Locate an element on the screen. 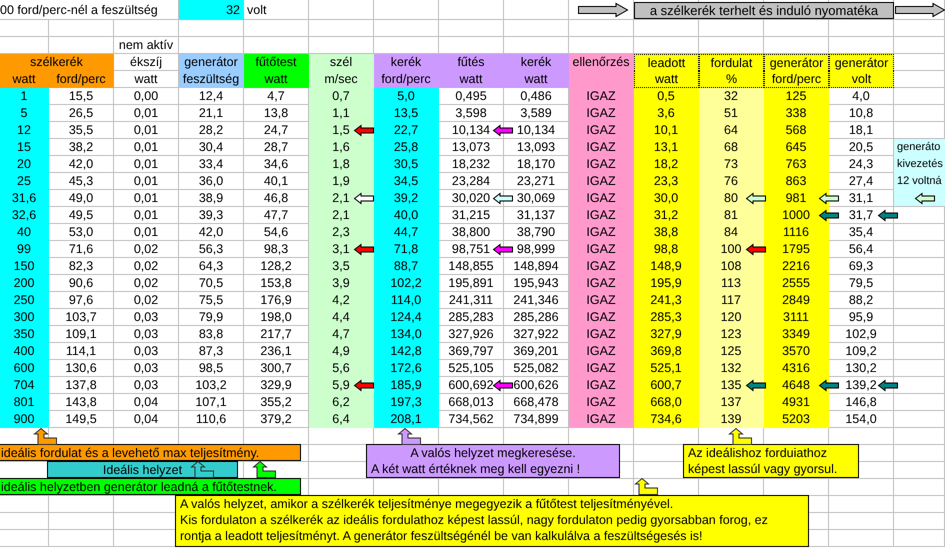 Image resolution: width=945 pixels, height=548 pixels. table-cell: 25 is located at coordinates (24, 181).